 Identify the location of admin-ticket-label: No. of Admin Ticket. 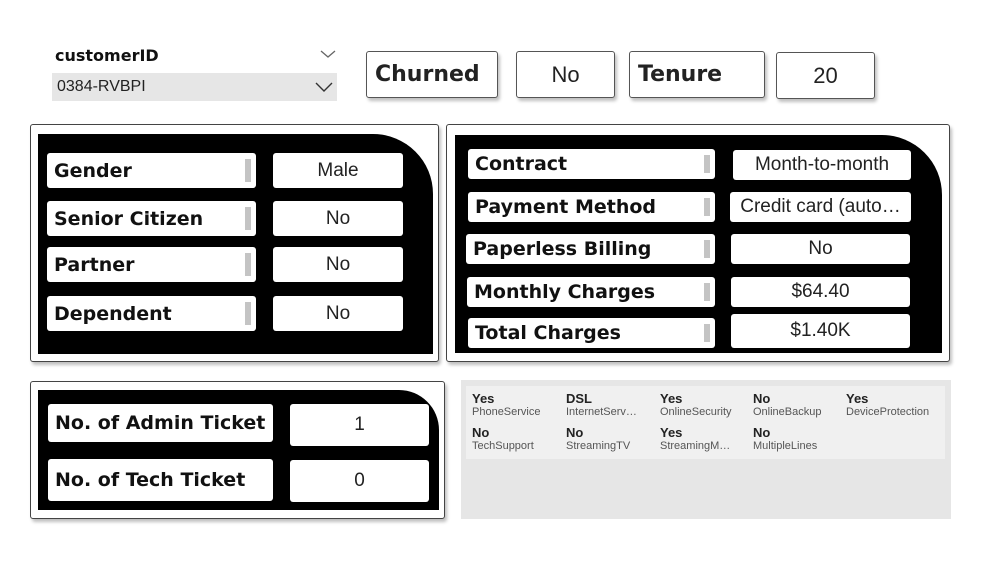
(160, 423).